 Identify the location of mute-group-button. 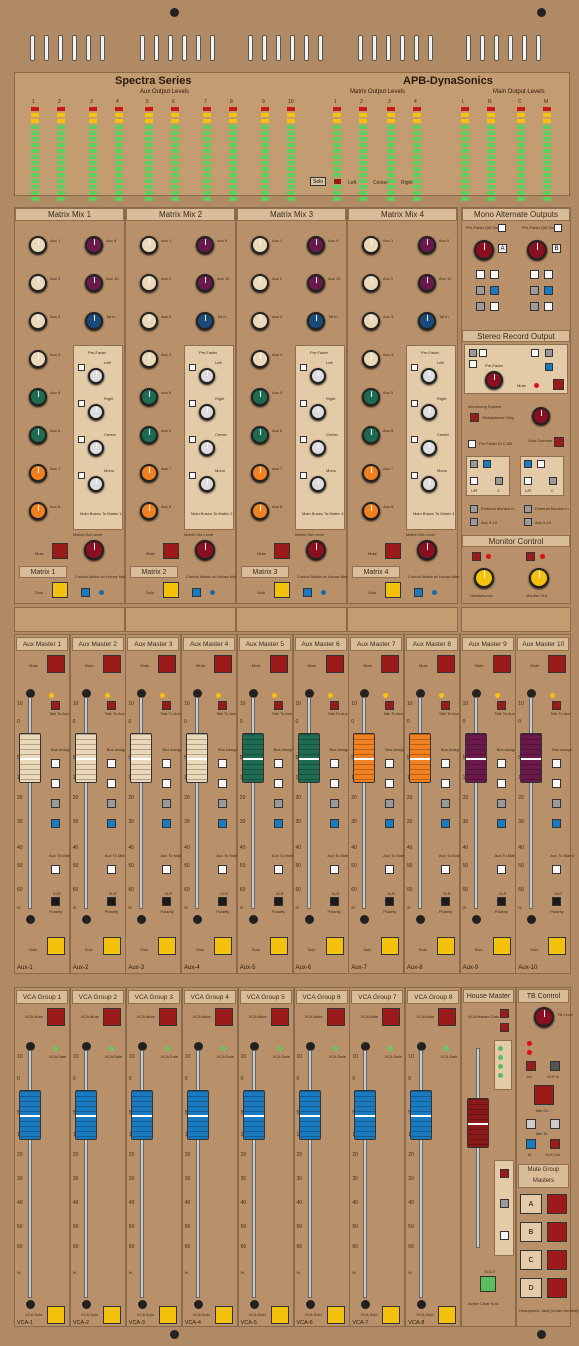
(557, 1232).